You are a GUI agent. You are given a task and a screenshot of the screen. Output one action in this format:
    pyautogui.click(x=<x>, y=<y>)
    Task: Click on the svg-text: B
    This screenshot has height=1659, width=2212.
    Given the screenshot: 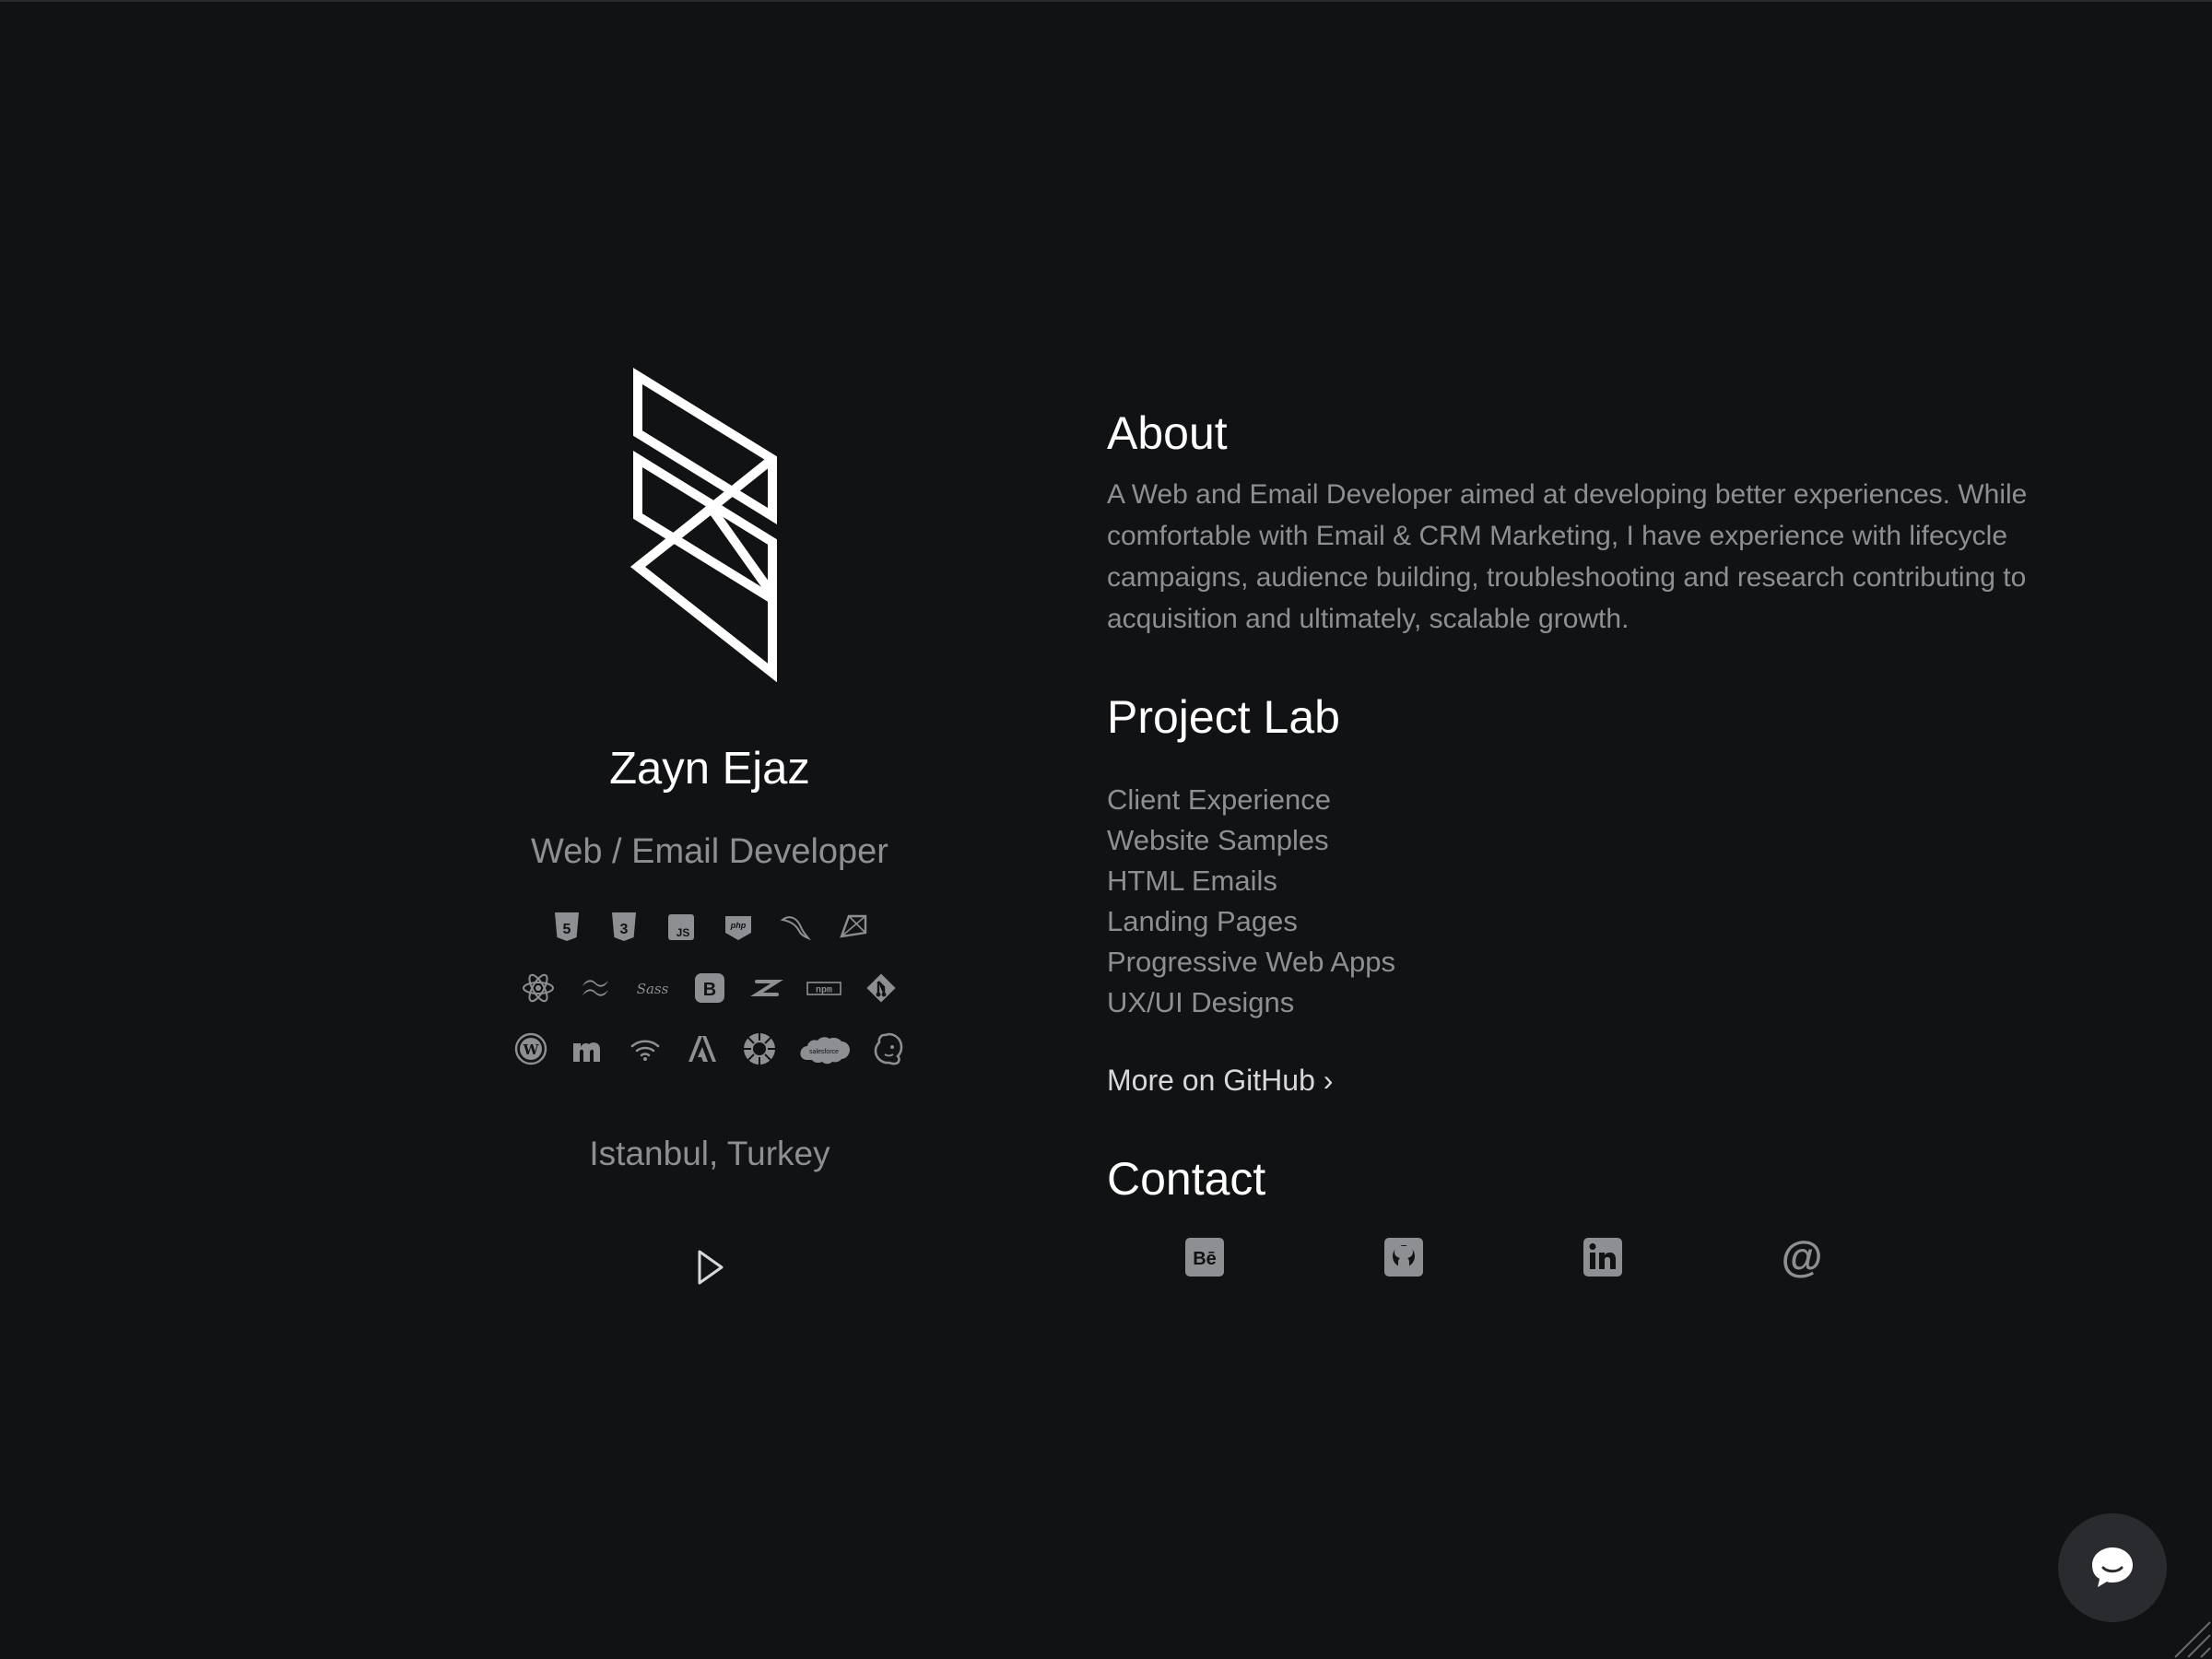 What is the action you would take?
    pyautogui.click(x=709, y=990)
    